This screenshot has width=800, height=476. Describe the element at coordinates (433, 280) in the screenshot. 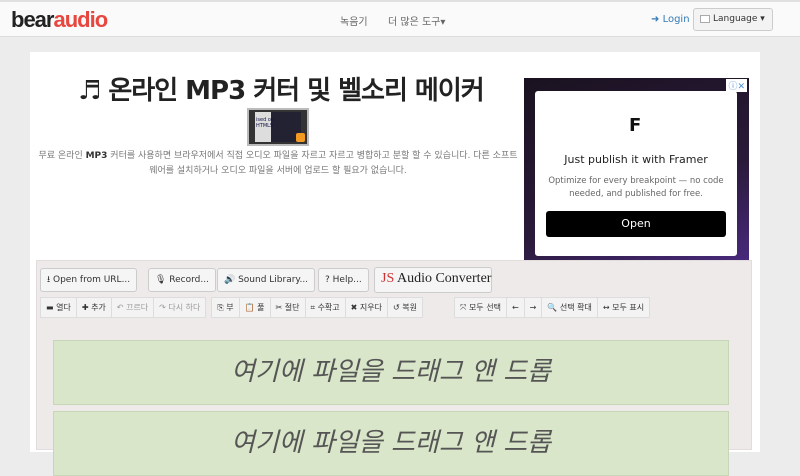

I see `js-audio-converter-button: JS Audio Converter` at that location.